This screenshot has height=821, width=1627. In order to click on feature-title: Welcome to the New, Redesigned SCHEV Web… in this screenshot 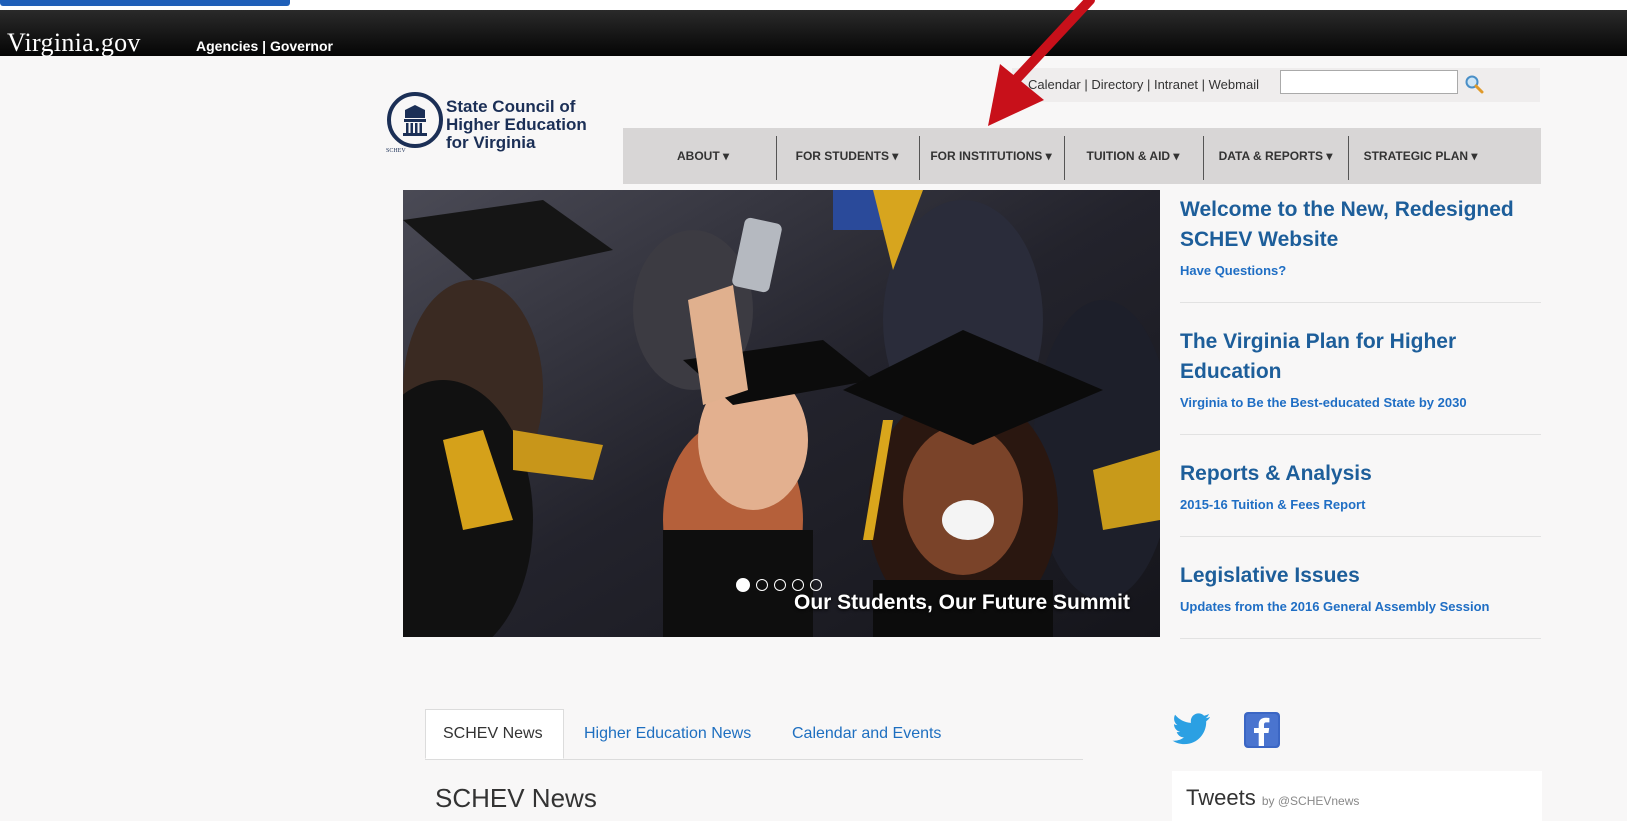, I will do `click(1360, 225)`.